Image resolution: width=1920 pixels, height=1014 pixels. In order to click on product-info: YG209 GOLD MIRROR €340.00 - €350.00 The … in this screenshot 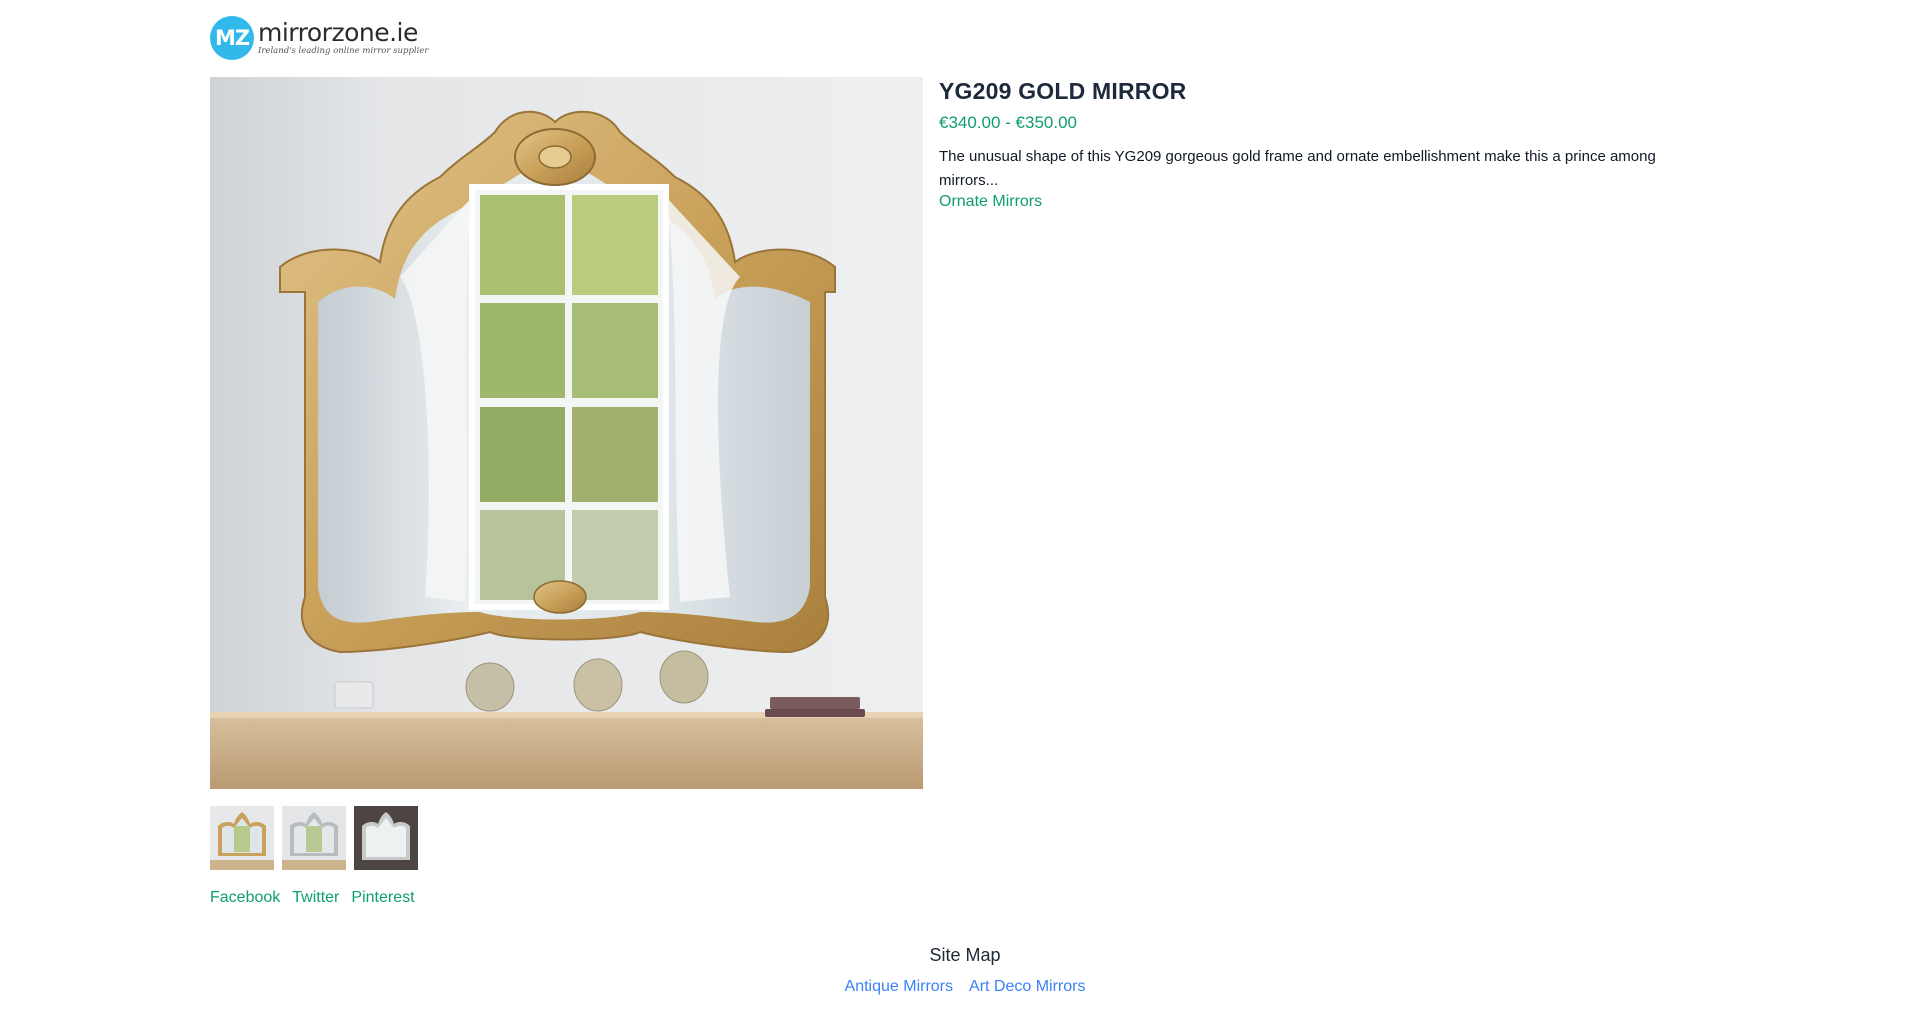, I will do `click(1329, 144)`.